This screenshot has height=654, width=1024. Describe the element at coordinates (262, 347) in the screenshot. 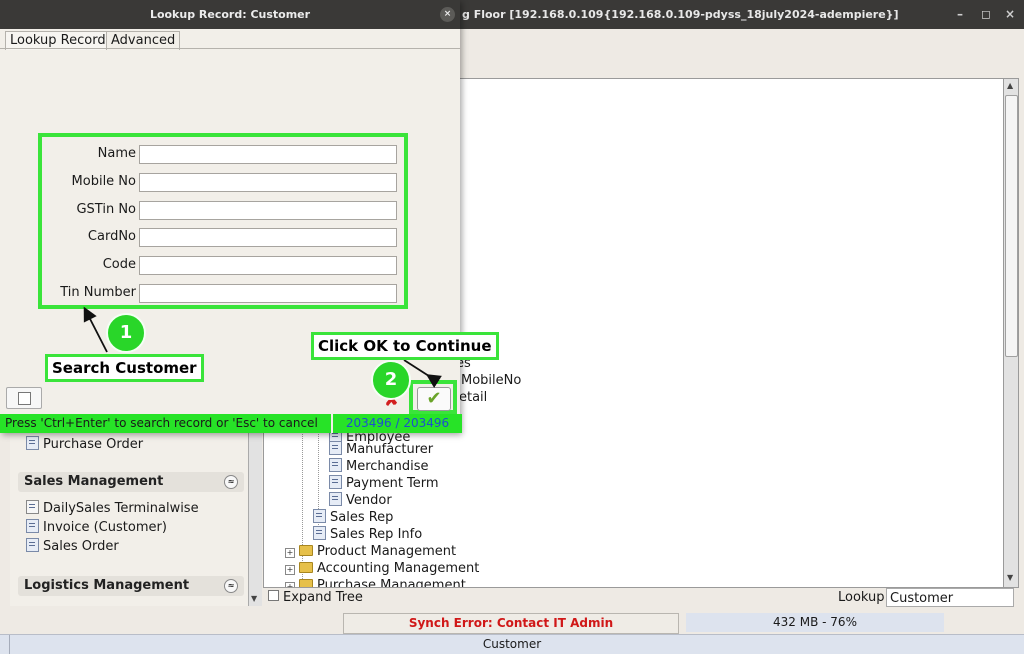

I see `annotation-arrows` at that location.